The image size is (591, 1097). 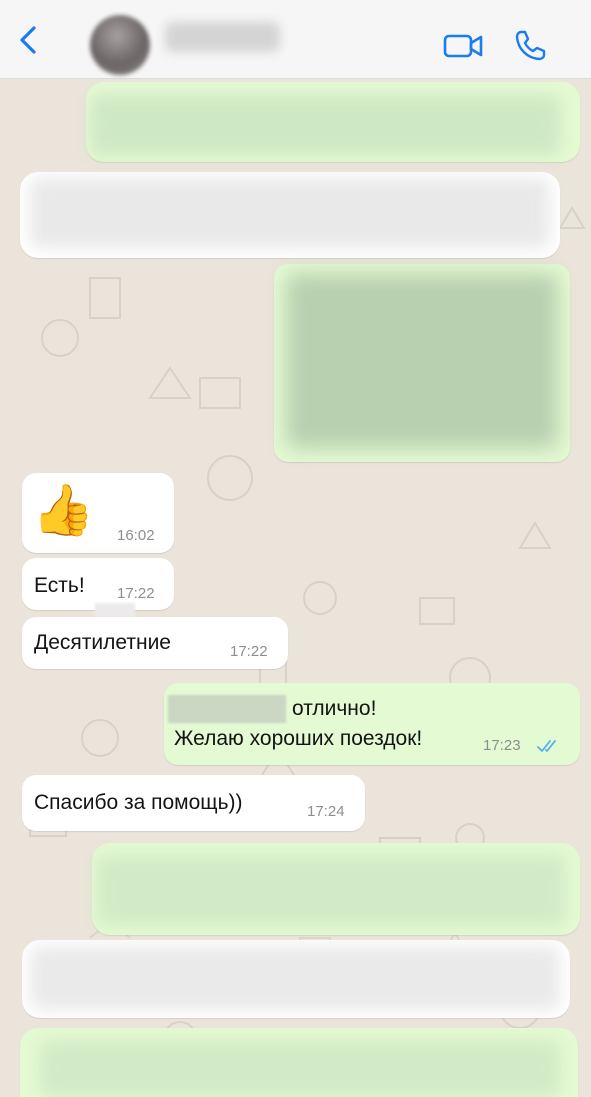 What do you see at coordinates (326, 811) in the screenshot?
I see `message-time: 17:24` at bounding box center [326, 811].